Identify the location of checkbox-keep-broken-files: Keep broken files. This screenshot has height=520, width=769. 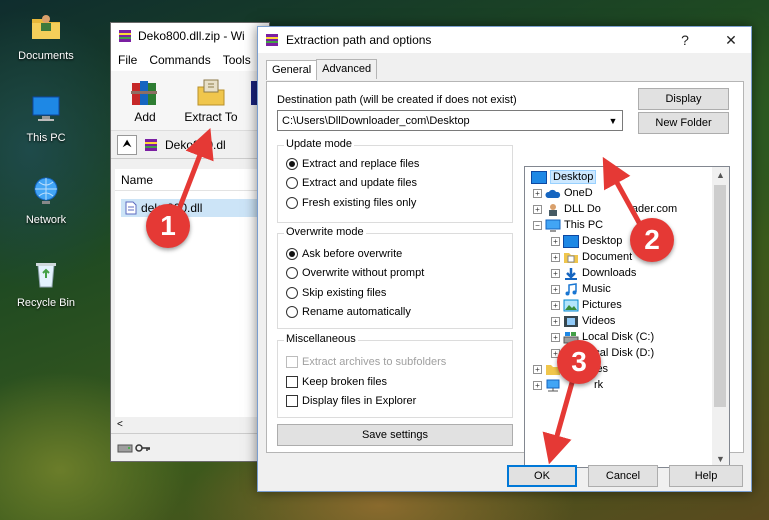
(336, 382).